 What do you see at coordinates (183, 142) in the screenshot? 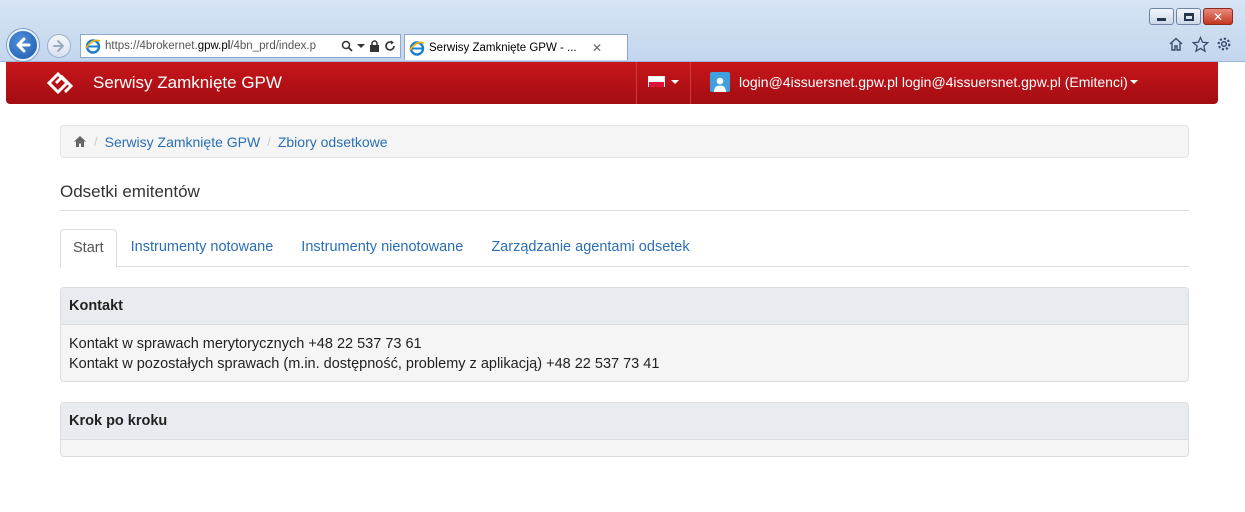
I see `breadcrumb-link: Serwisy Zamknięte GPW` at bounding box center [183, 142].